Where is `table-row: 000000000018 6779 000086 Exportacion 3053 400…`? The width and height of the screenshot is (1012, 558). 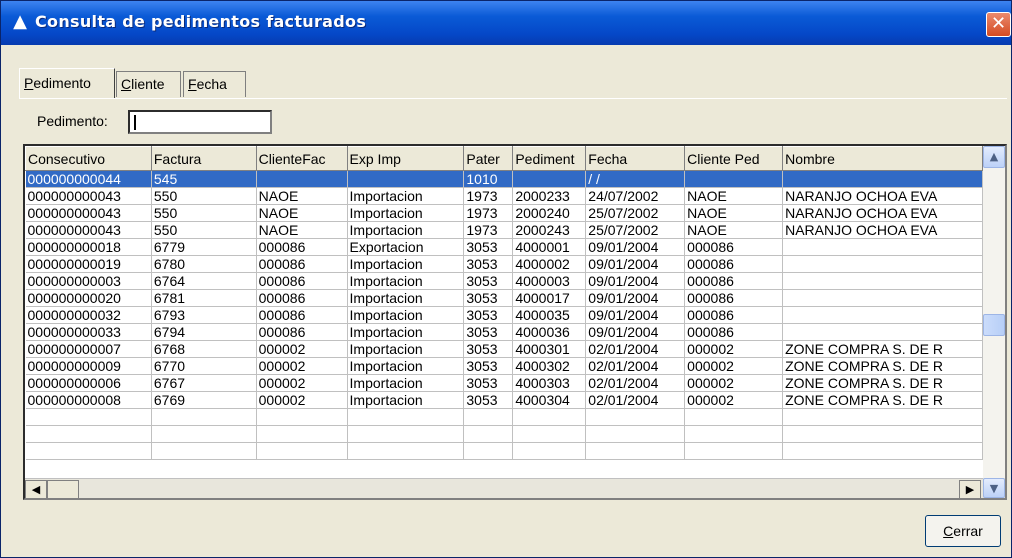 table-row: 000000000018 6779 000086 Exportacion 3053 400… is located at coordinates (504, 247).